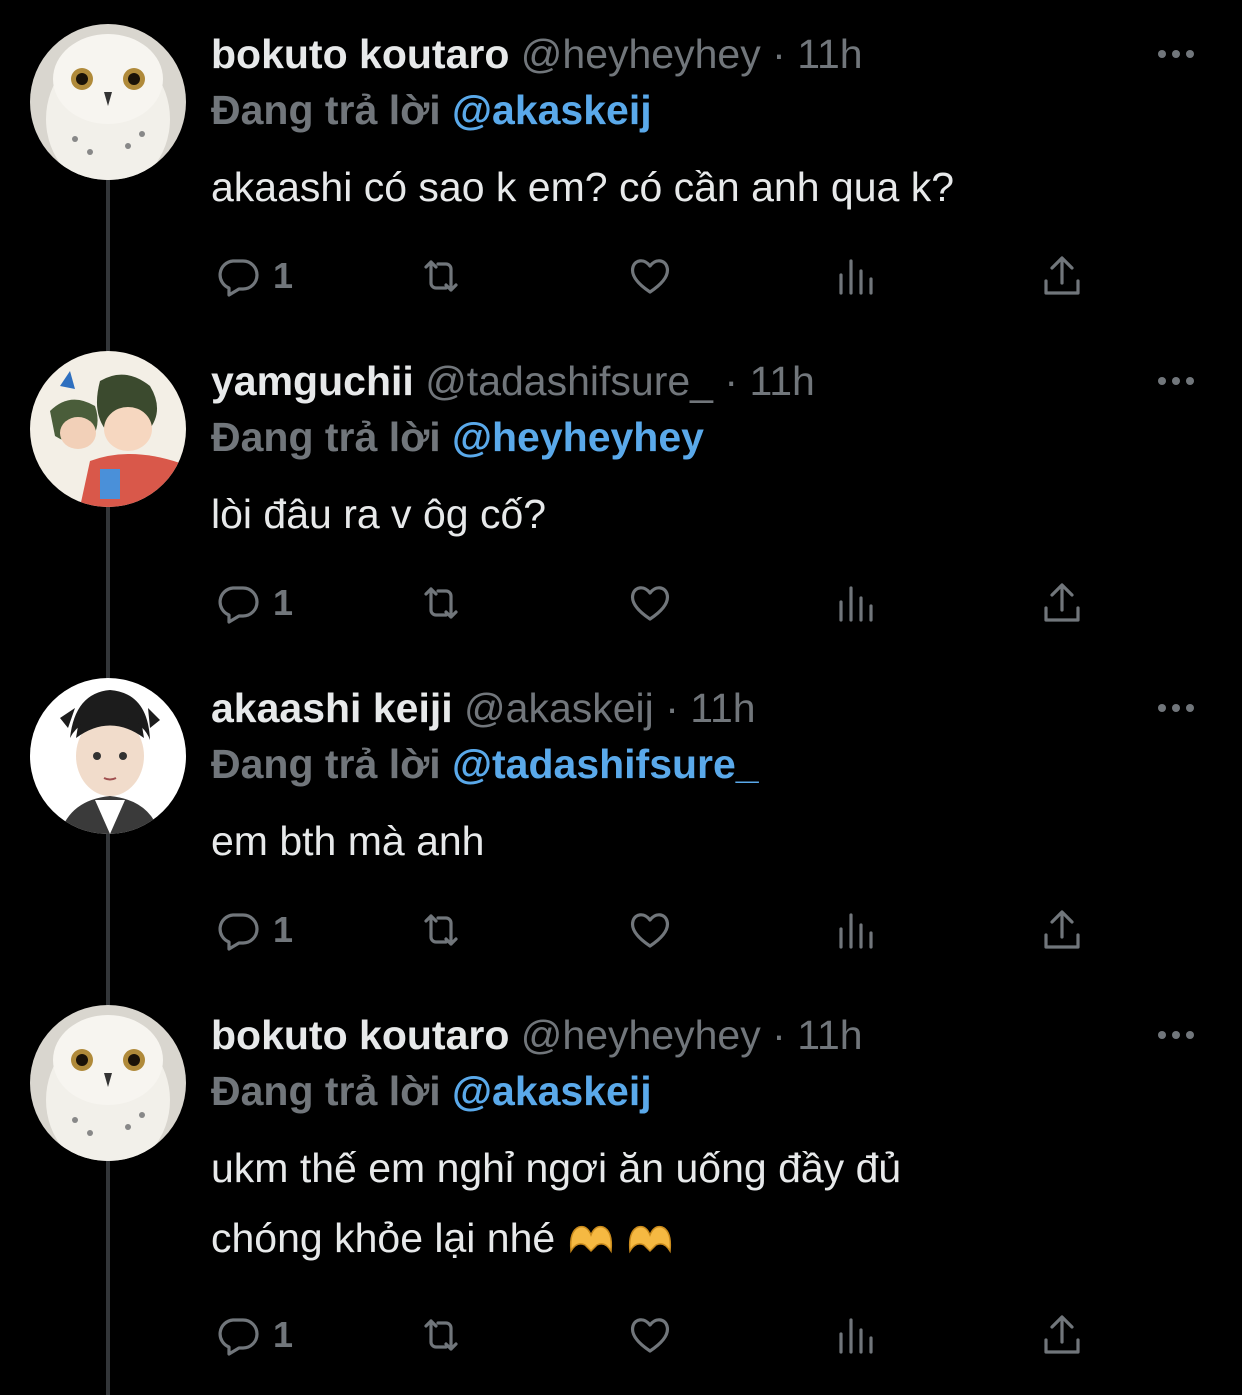  I want to click on display-name: yamguchii, so click(312, 381).